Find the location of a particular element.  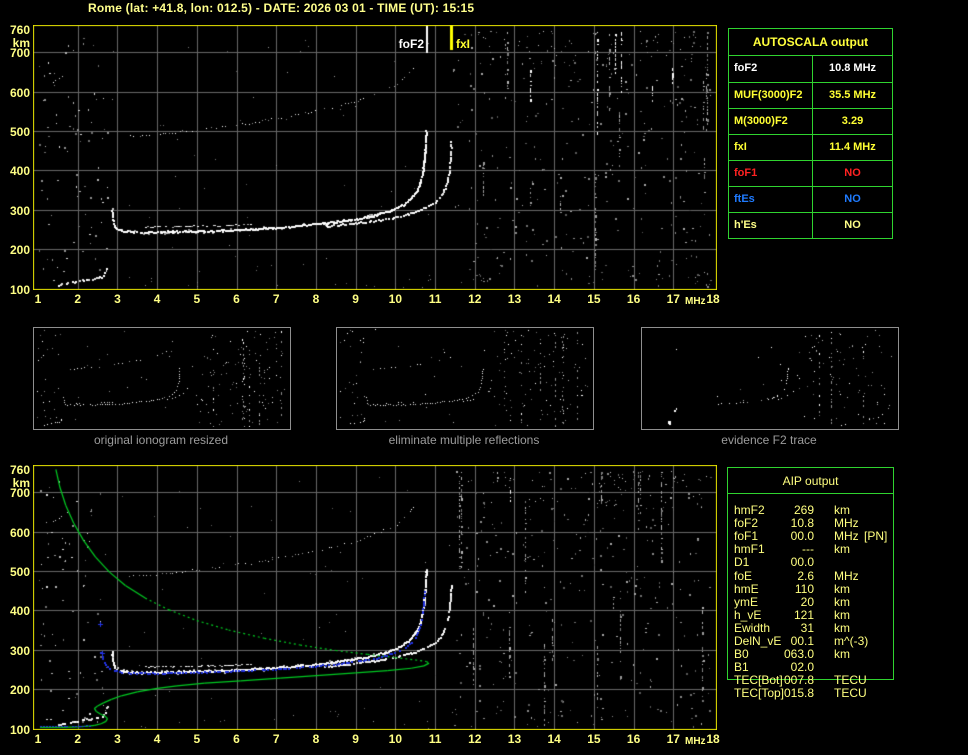

aip-param-value: 007.8 is located at coordinates (798, 680).